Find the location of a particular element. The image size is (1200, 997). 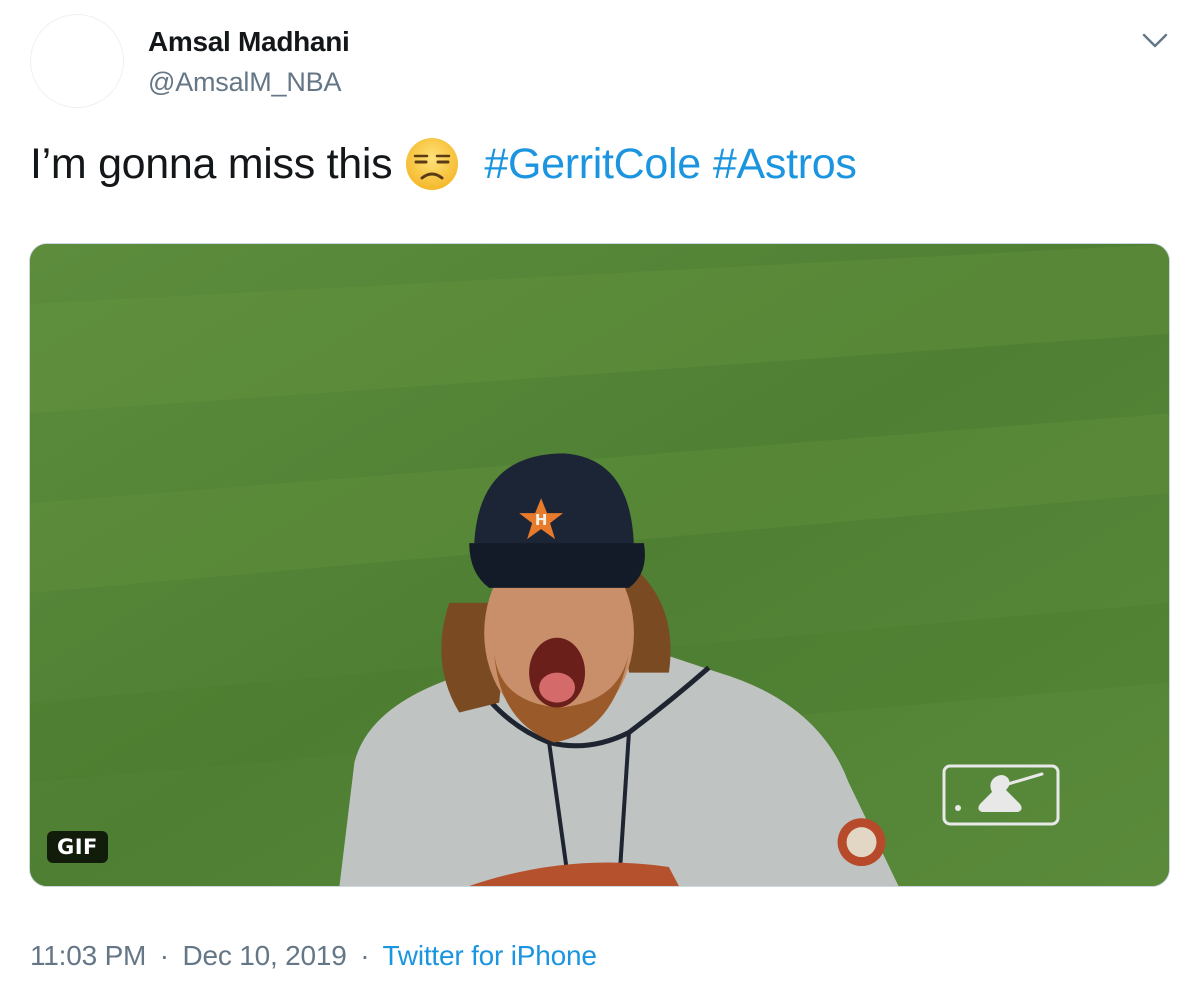

hashtag-link: #Astros is located at coordinates (785, 164).